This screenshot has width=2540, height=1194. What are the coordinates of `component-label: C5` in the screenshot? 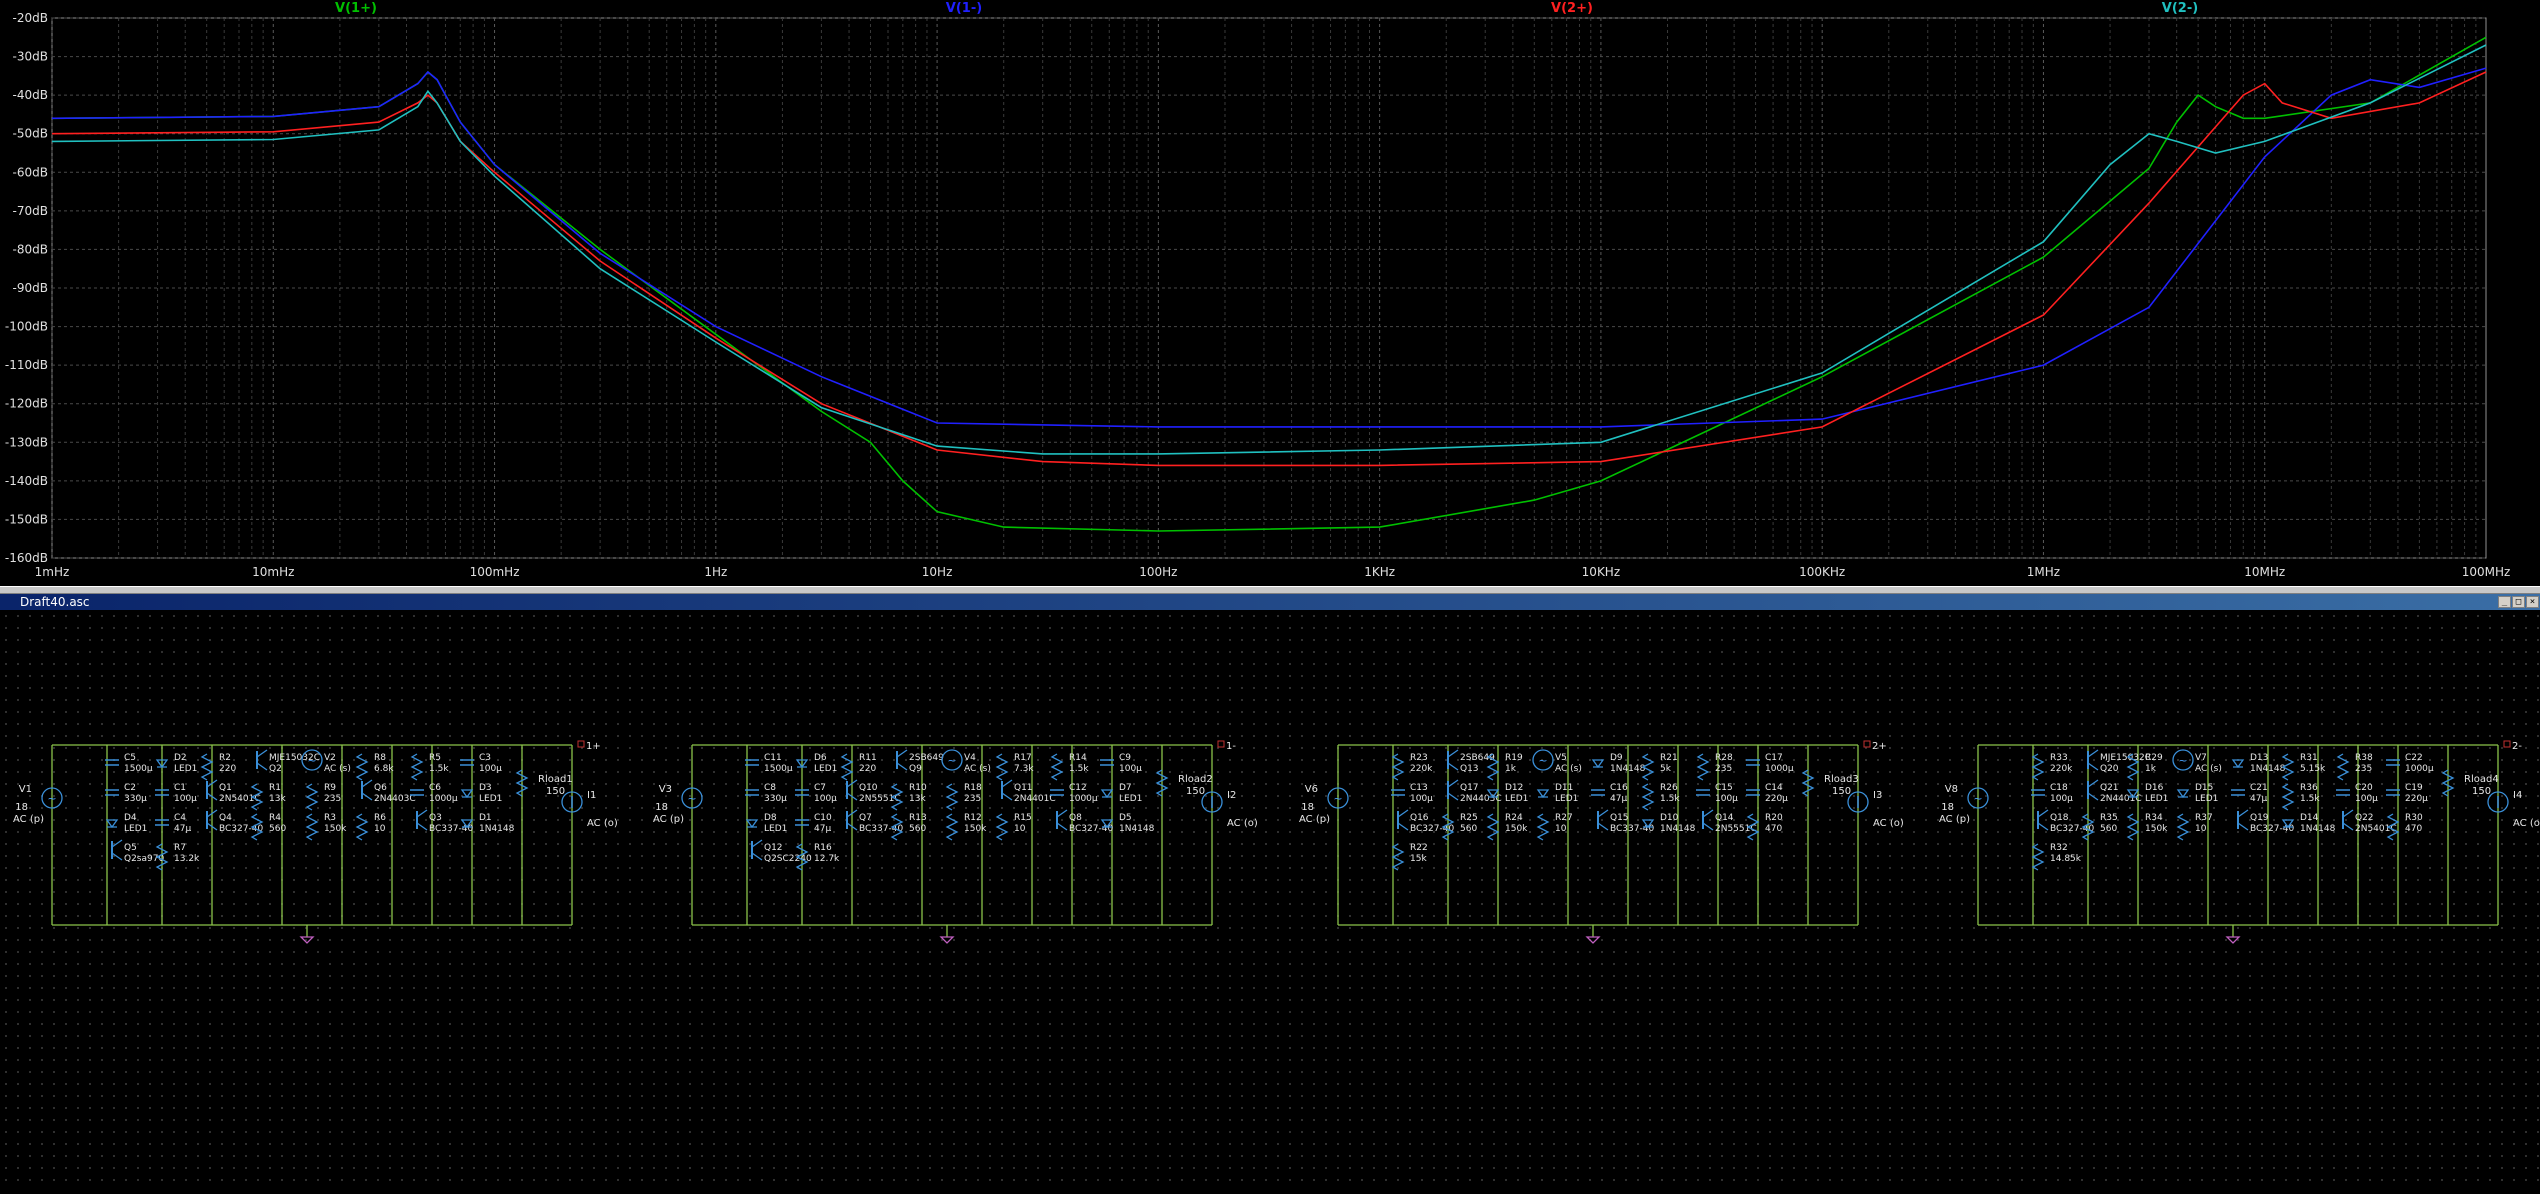 It's located at (130, 758).